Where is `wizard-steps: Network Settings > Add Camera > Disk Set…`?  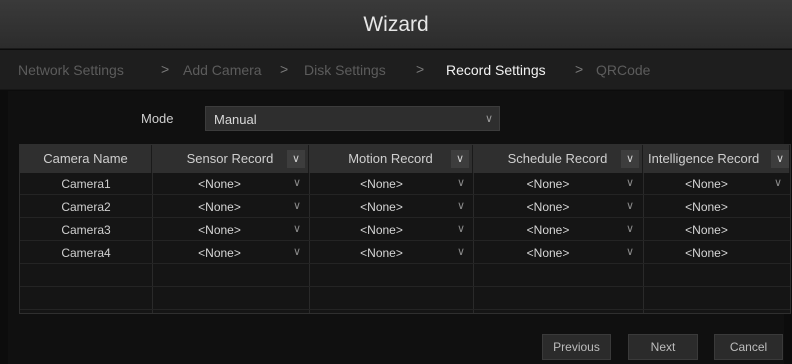
wizard-steps: Network Settings > Add Camera > Disk Set… is located at coordinates (396, 70).